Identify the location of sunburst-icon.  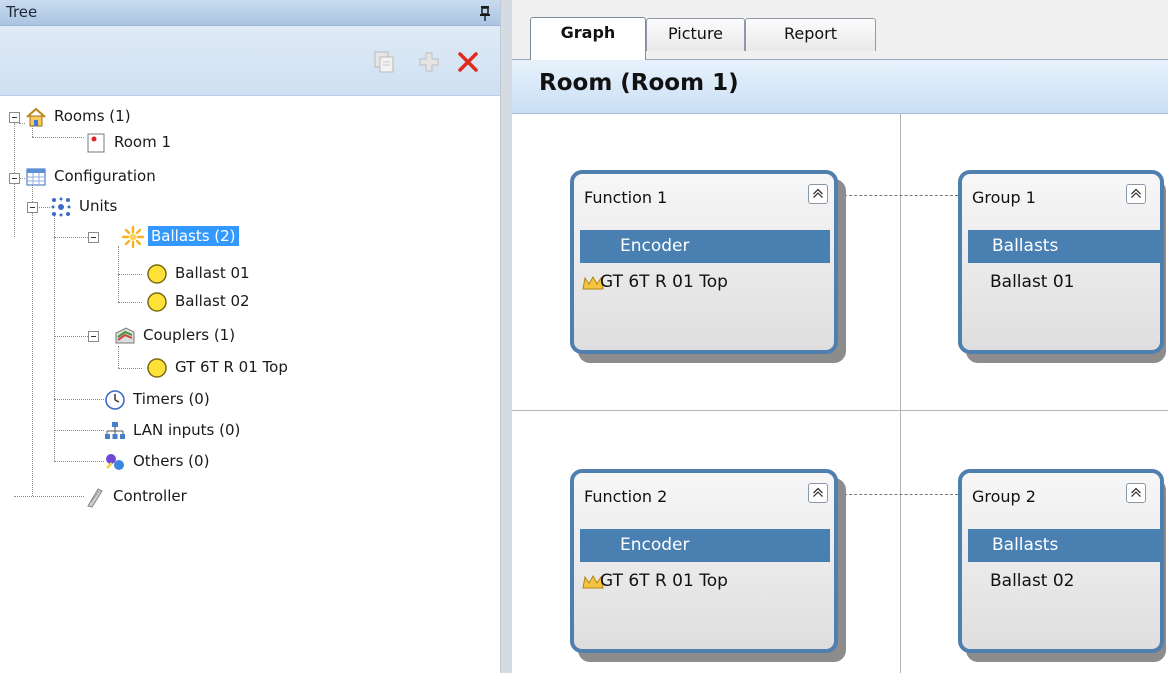
(133, 237).